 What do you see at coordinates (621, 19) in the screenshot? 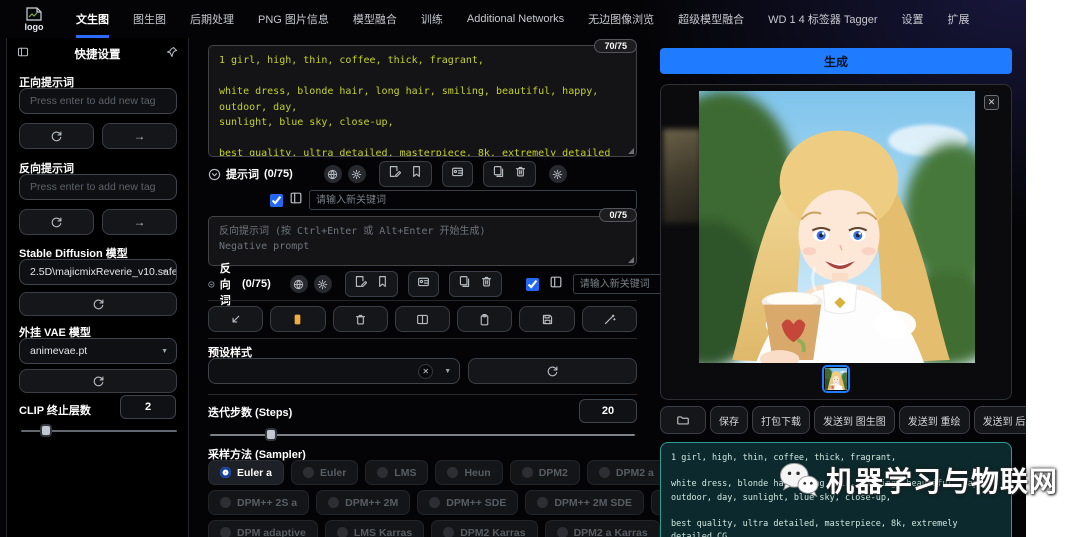
I see `tab-image-browser: 无边图像浏览` at bounding box center [621, 19].